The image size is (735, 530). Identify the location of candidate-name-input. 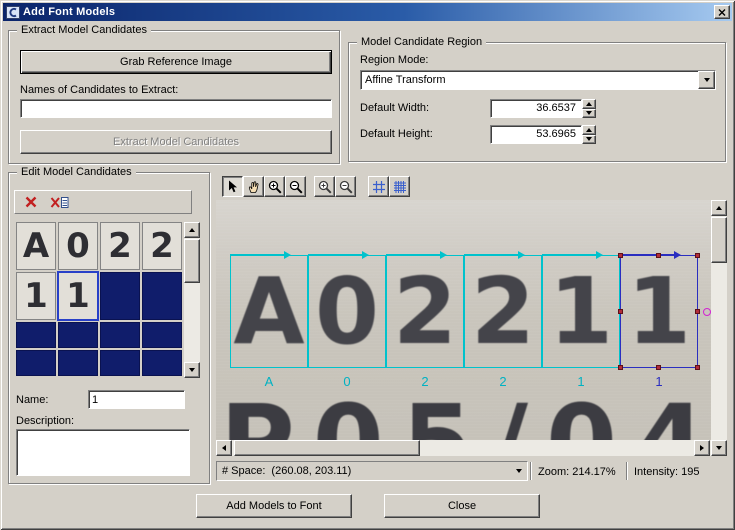
(136, 399).